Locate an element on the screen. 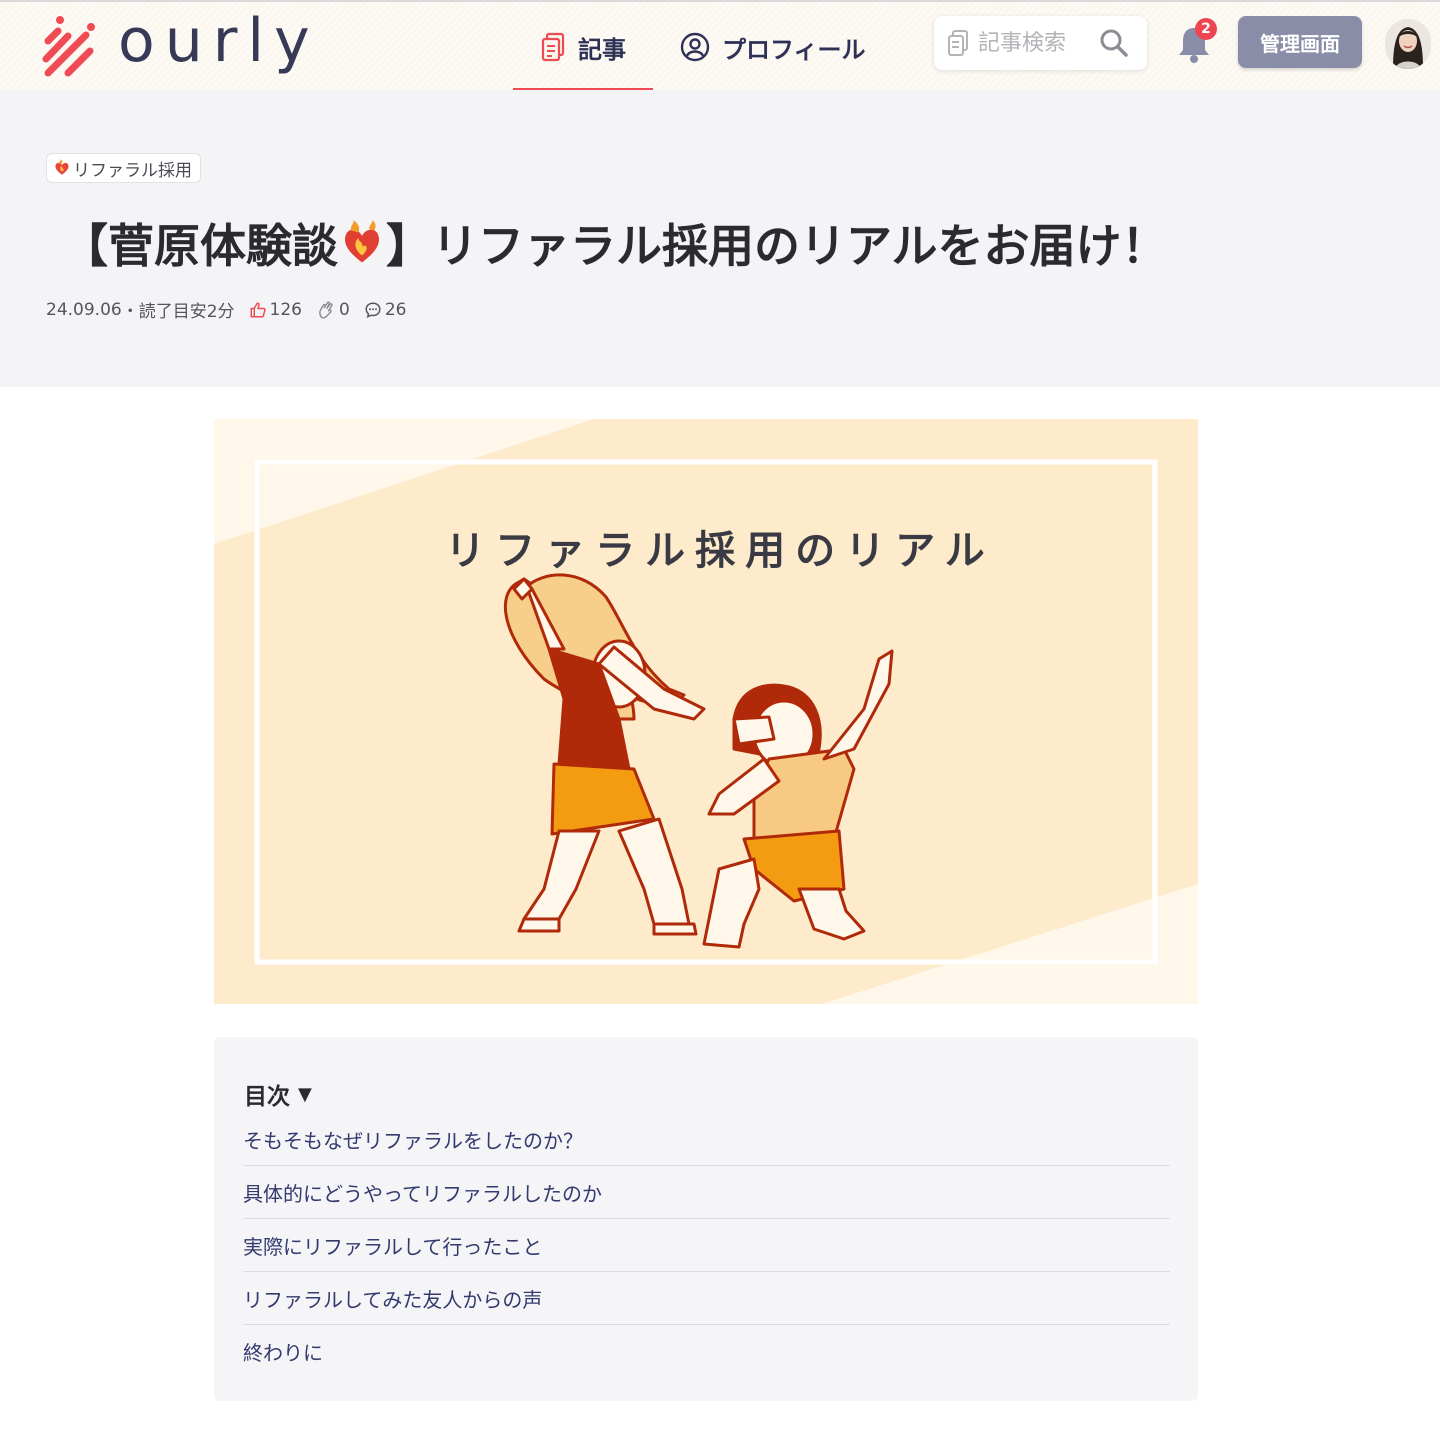  publish-date: 24.09.06 is located at coordinates (84, 309).